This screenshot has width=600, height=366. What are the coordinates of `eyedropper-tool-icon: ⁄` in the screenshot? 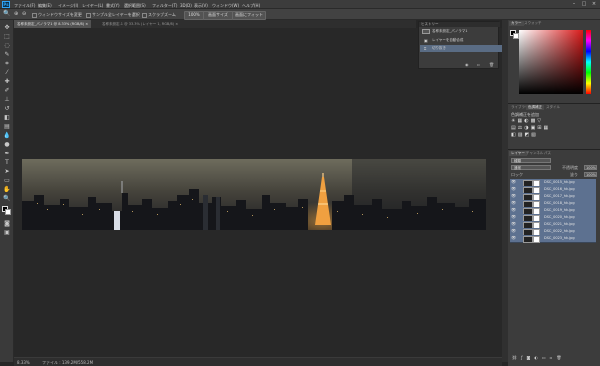 It's located at (7, 72).